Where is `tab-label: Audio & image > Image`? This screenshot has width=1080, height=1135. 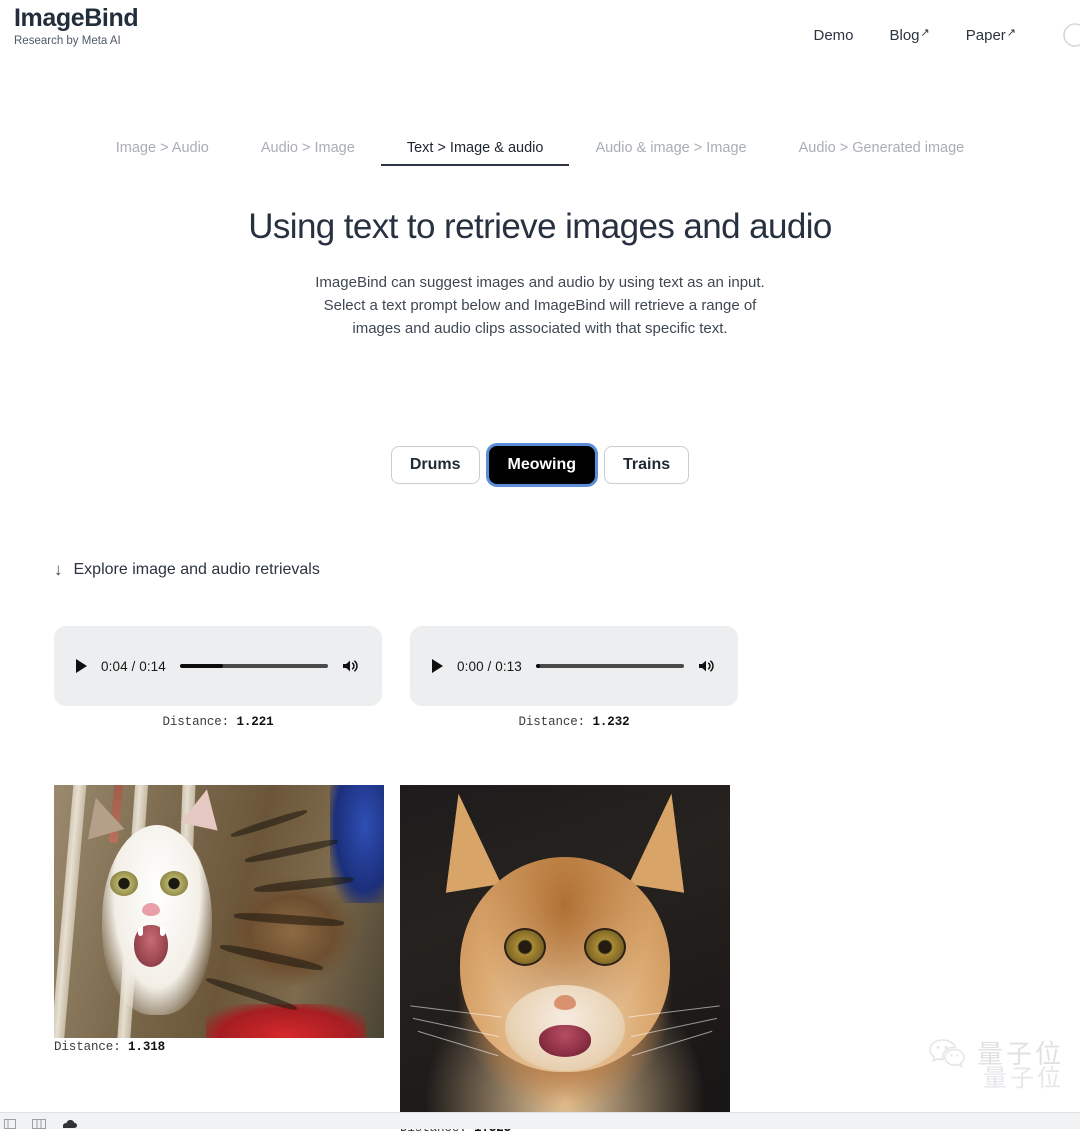
tab-label: Audio & image > Image is located at coordinates (670, 148).